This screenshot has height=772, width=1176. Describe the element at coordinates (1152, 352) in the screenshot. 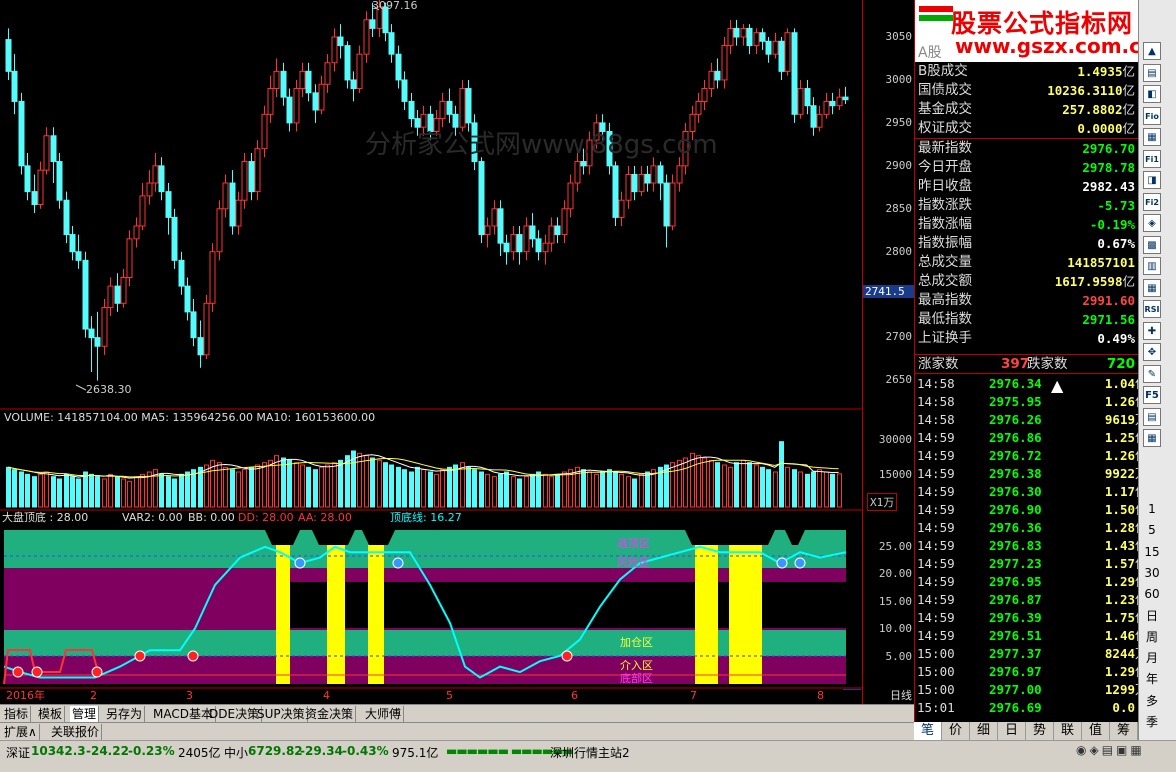

I see `toolbar-icon: ✥` at that location.